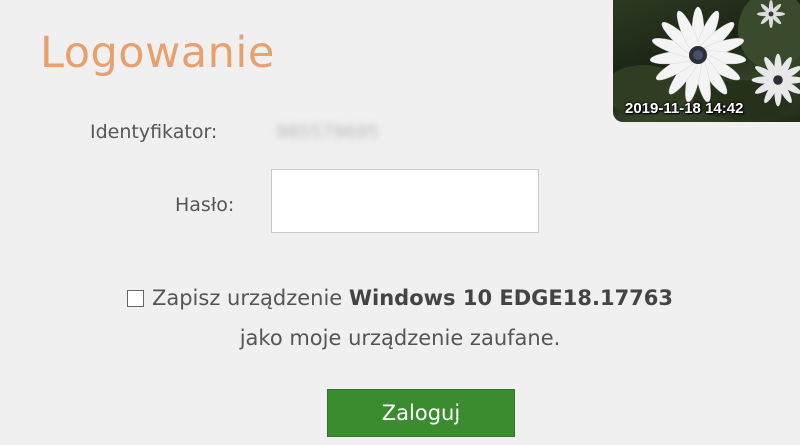 This screenshot has height=445, width=800. Describe the element at coordinates (135, 298) in the screenshot. I see `remember-device-checkbox` at that location.